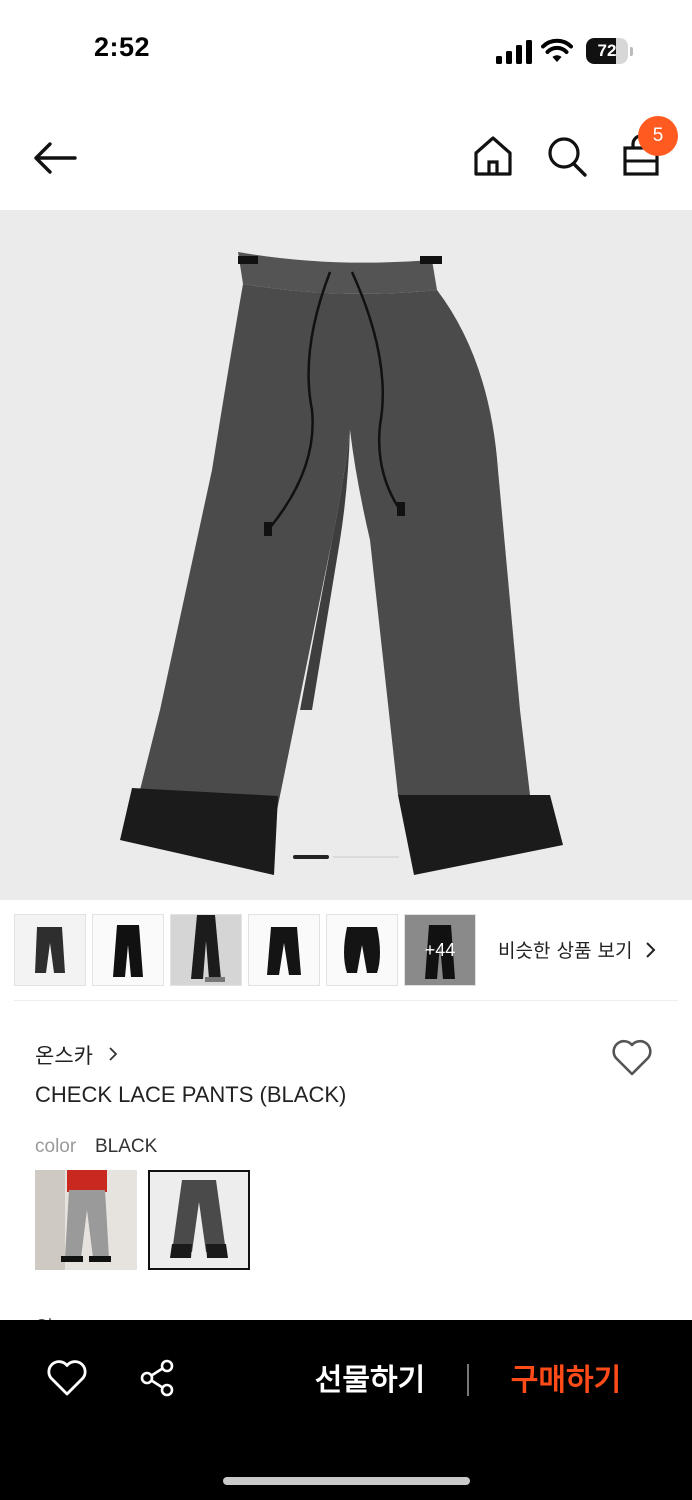 The width and height of the screenshot is (692, 1500). Describe the element at coordinates (158, 1378) in the screenshot. I see `share-icon` at that location.